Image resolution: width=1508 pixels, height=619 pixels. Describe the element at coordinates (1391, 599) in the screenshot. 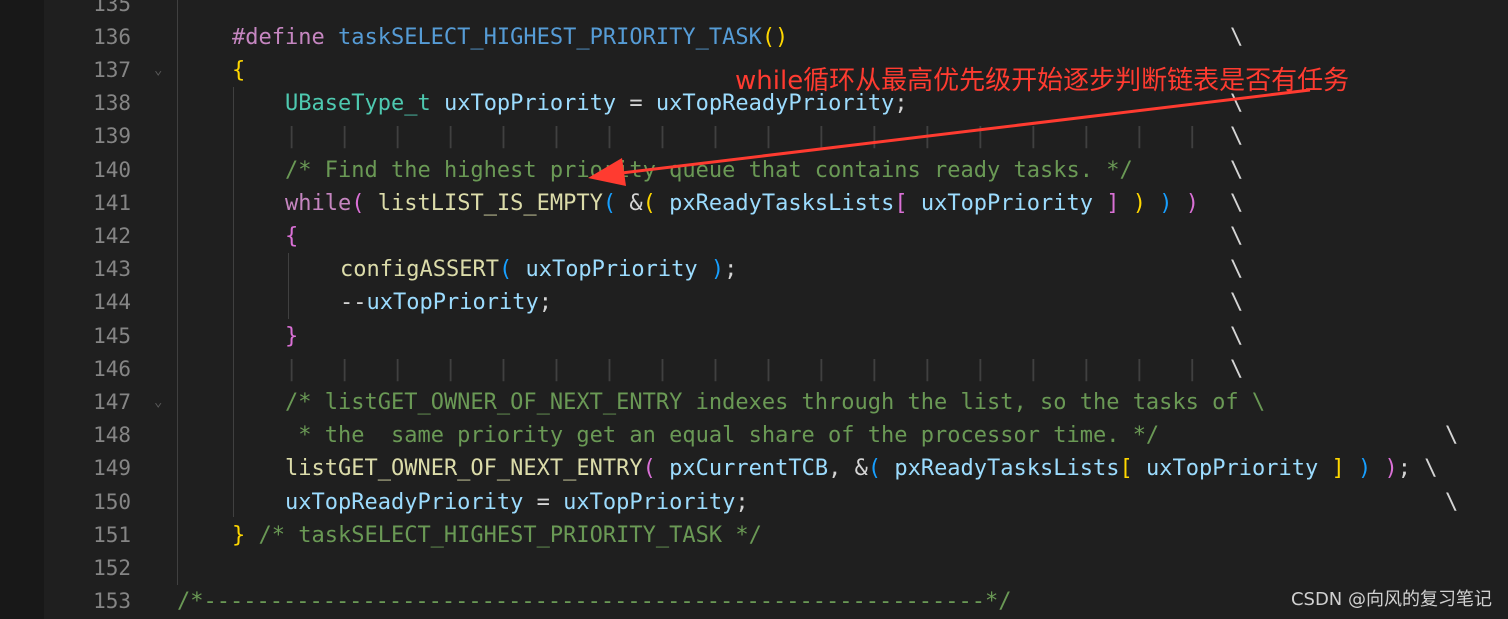

I see `watermark: CSDN @向风的复习笔记` at that location.